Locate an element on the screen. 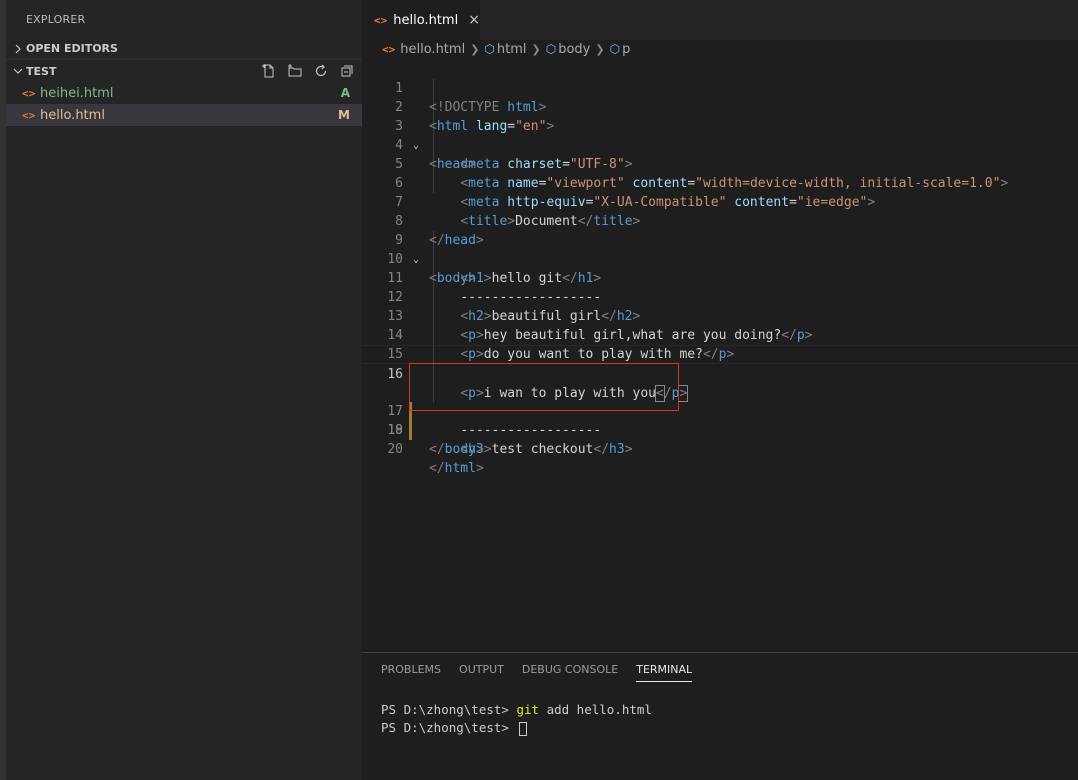  new-folder-icon is located at coordinates (295, 71).